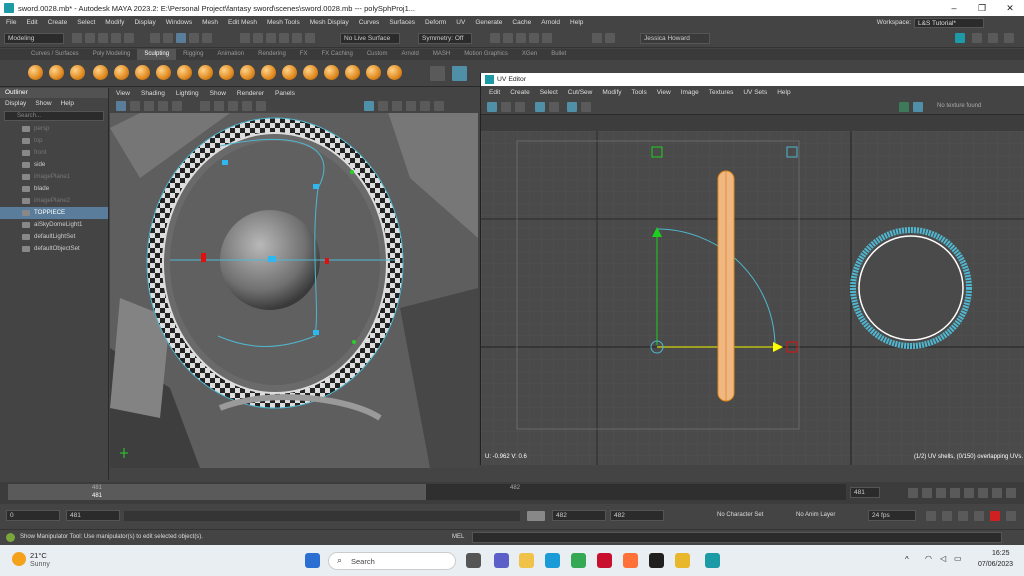 Image resolution: width=1024 pixels, height=576 pixels. Describe the element at coordinates (77, 72) in the screenshot. I see `relax-tool-icon` at that location.